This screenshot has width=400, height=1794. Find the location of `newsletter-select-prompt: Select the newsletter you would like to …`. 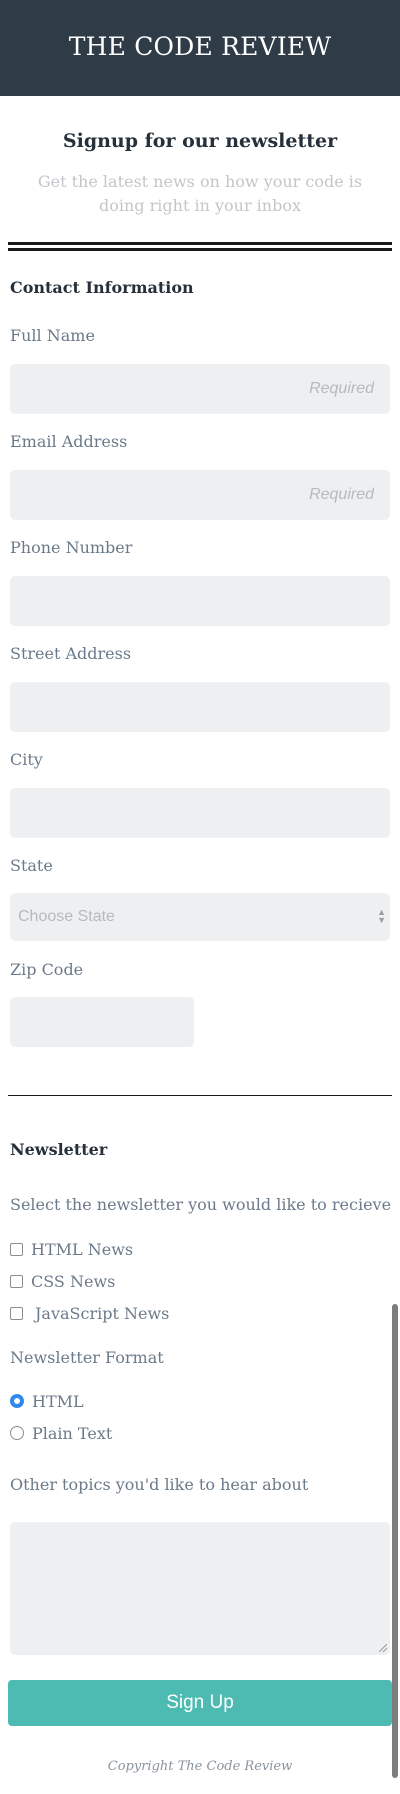

newsletter-select-prompt: Select the newsletter you would like to … is located at coordinates (201, 1204).